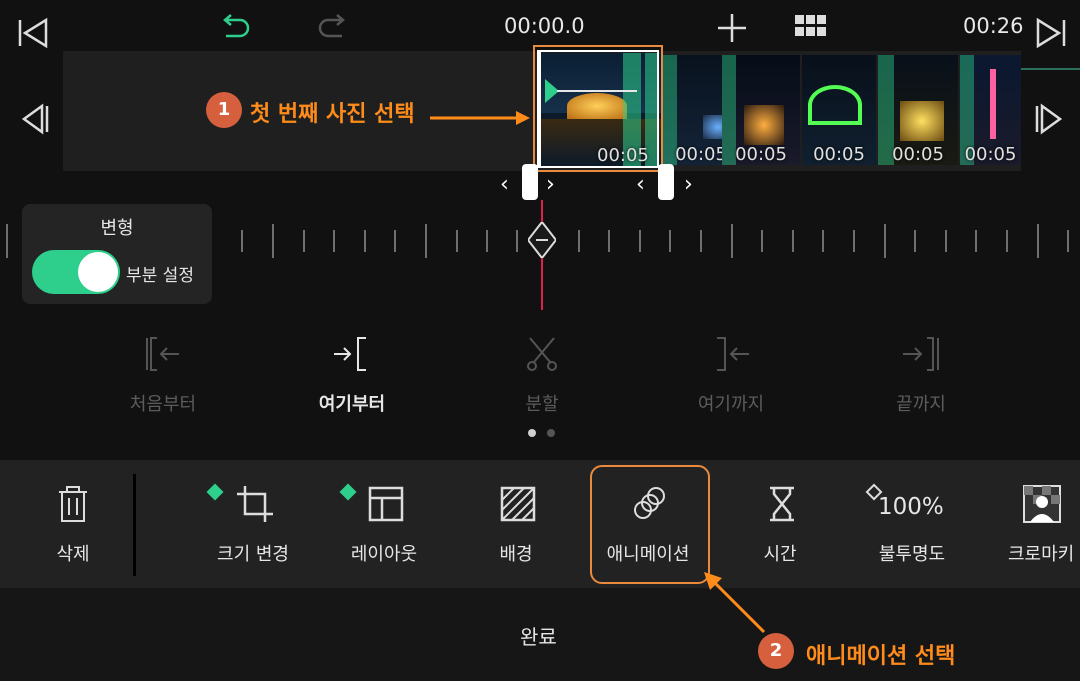 Image resolution: width=1080 pixels, height=681 pixels. What do you see at coordinates (73, 524) in the screenshot?
I see `delete-button: 삭제` at bounding box center [73, 524].